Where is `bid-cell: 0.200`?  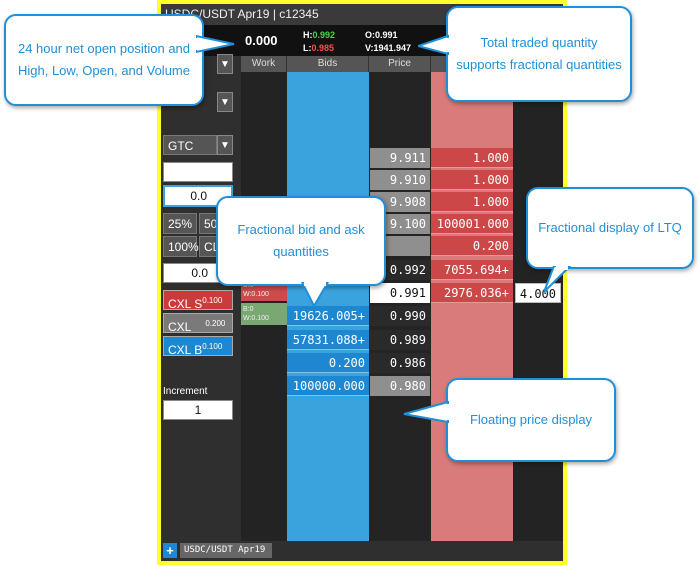 bid-cell: 0.200 is located at coordinates (328, 363).